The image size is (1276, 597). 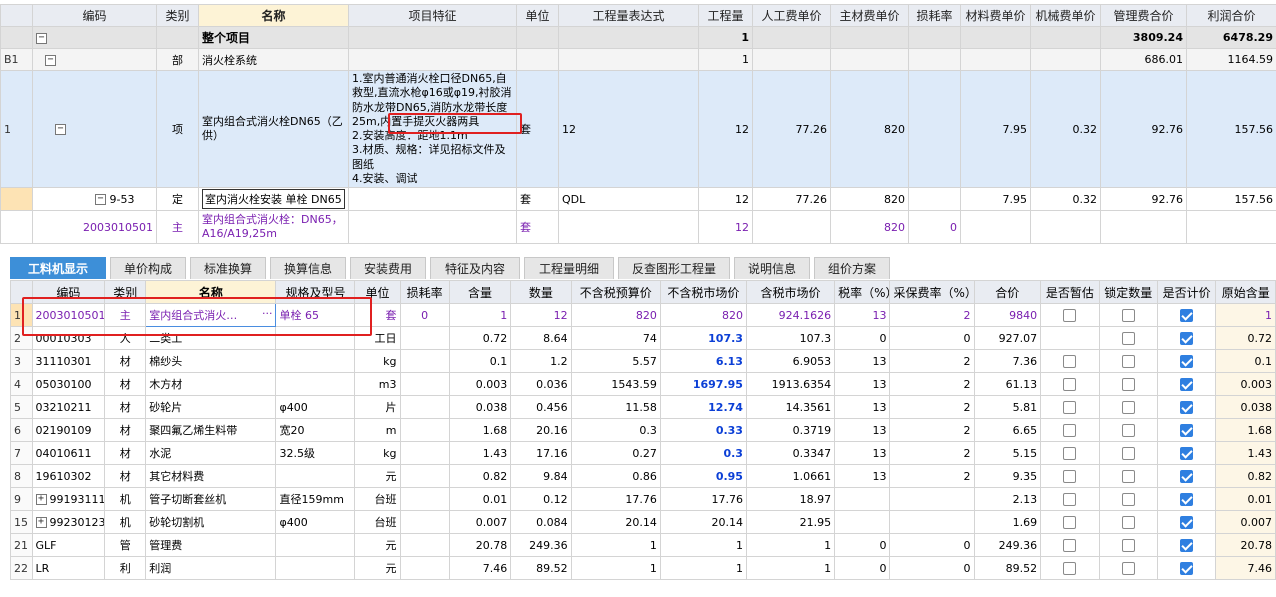 What do you see at coordinates (315, 499) in the screenshot?
I see `spec-cell: 直径159mm` at bounding box center [315, 499].